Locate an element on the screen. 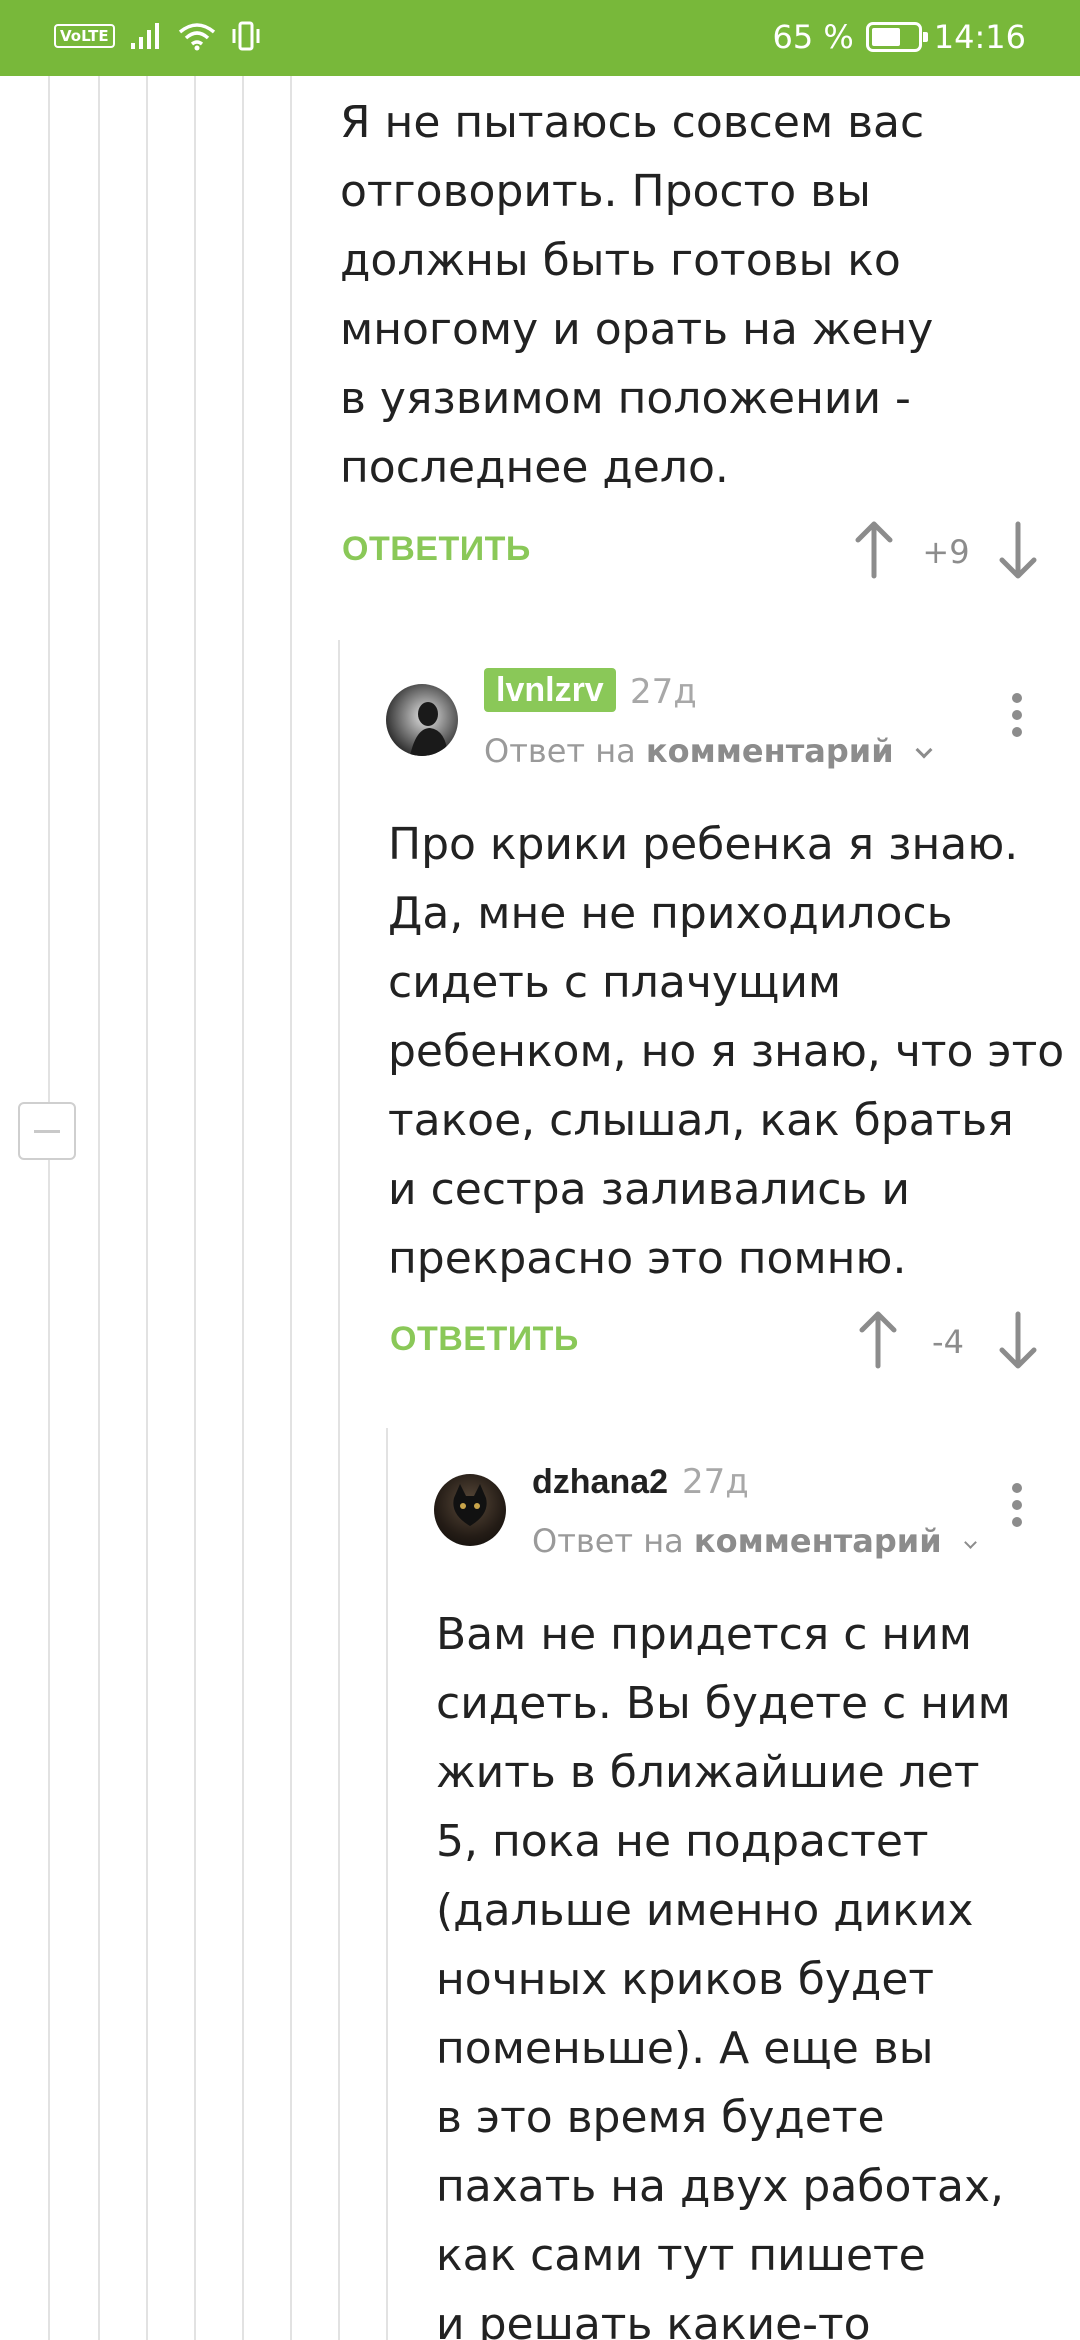  clock: 14:16 is located at coordinates (979, 37).